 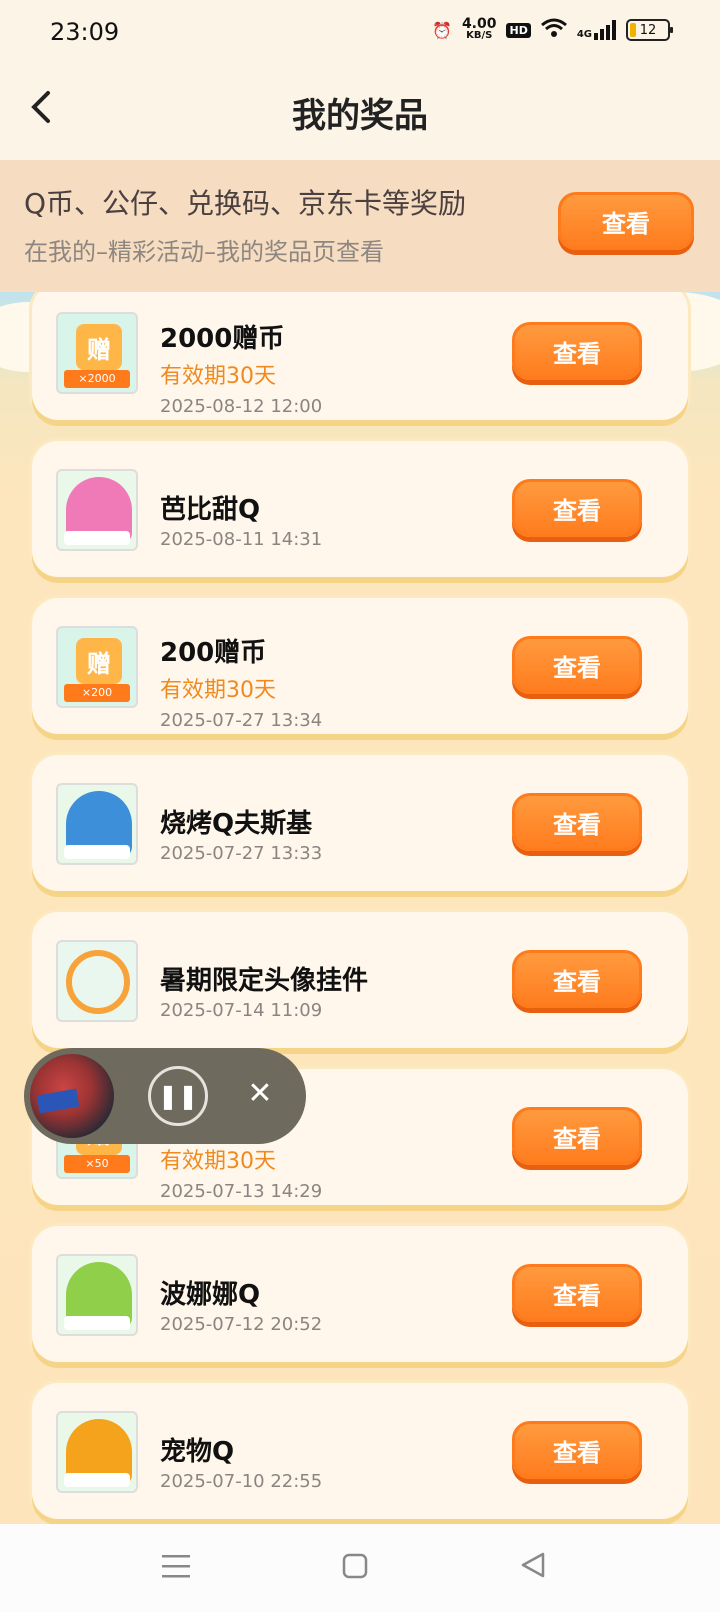 I want to click on status-bar: 23:09 ⏰ 4.00 KB/S HD 4G 12, so click(x=360, y=32).